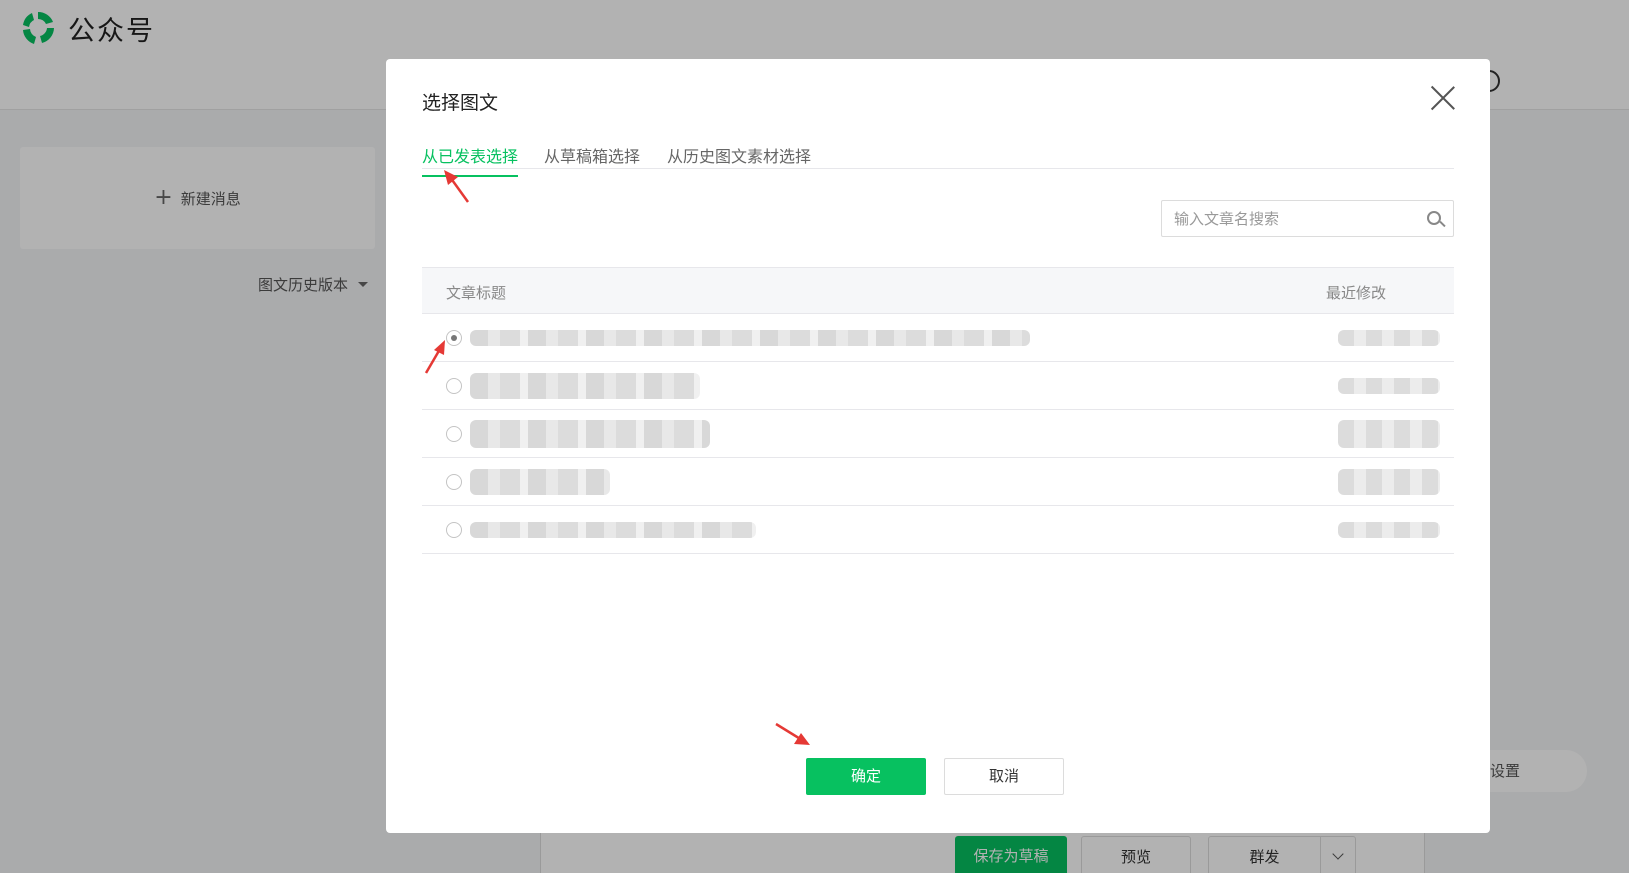 The height and width of the screenshot is (873, 1629). I want to click on search-input, so click(1290, 218).